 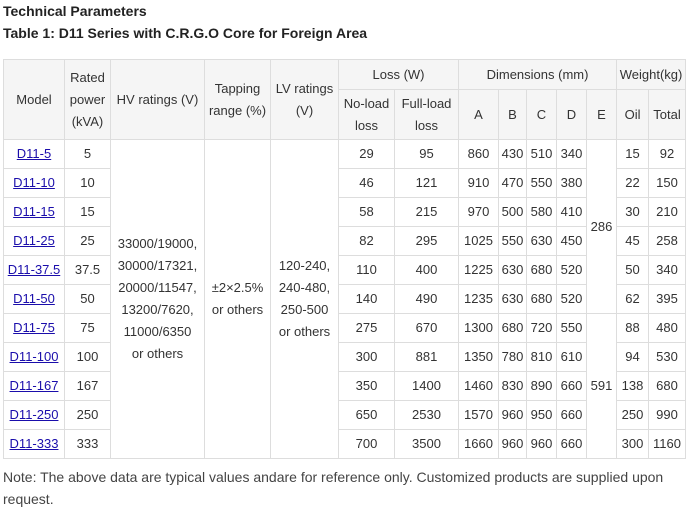 I want to click on cell-lv-ratings: 120-240, 240-480, 250-500 or others, so click(x=304, y=299).